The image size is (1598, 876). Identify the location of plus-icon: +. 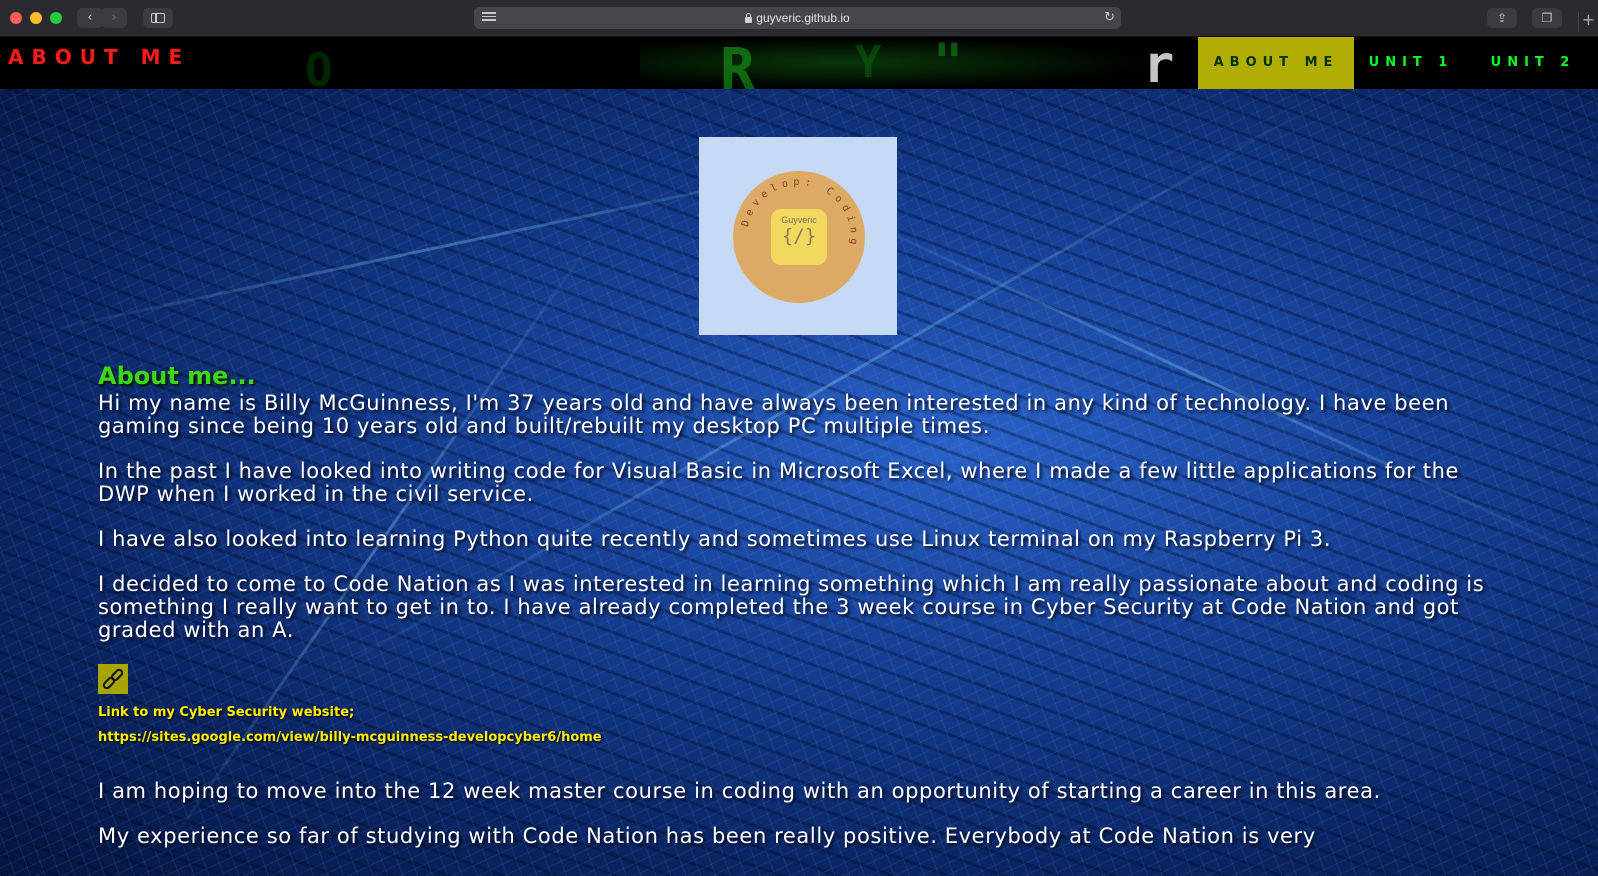
(1588, 19).